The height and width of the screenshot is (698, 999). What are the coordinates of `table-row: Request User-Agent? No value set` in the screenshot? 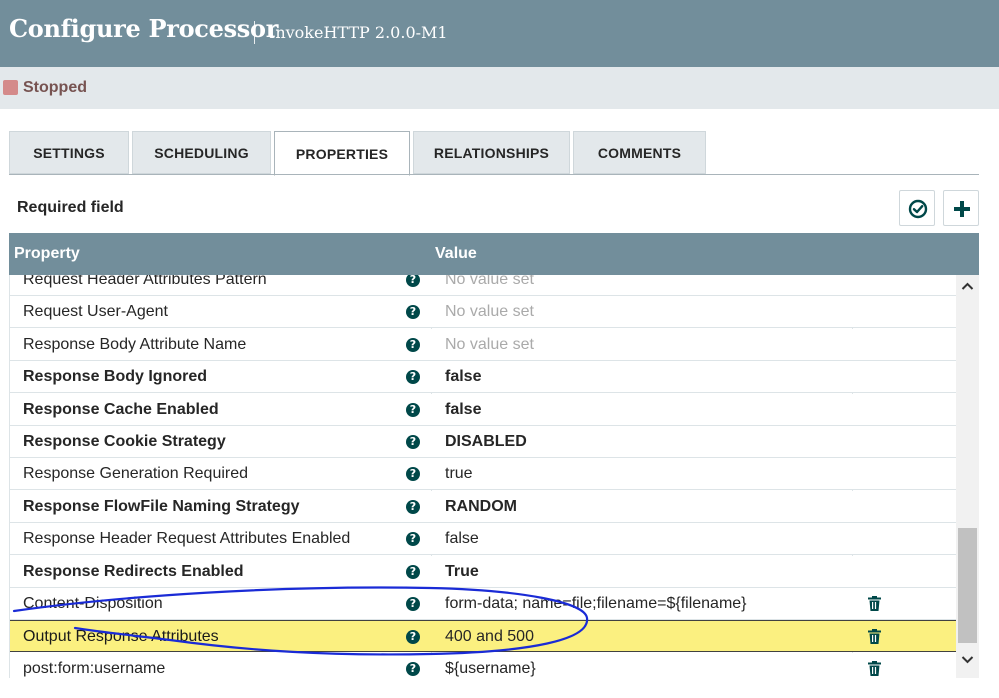 It's located at (483, 312).